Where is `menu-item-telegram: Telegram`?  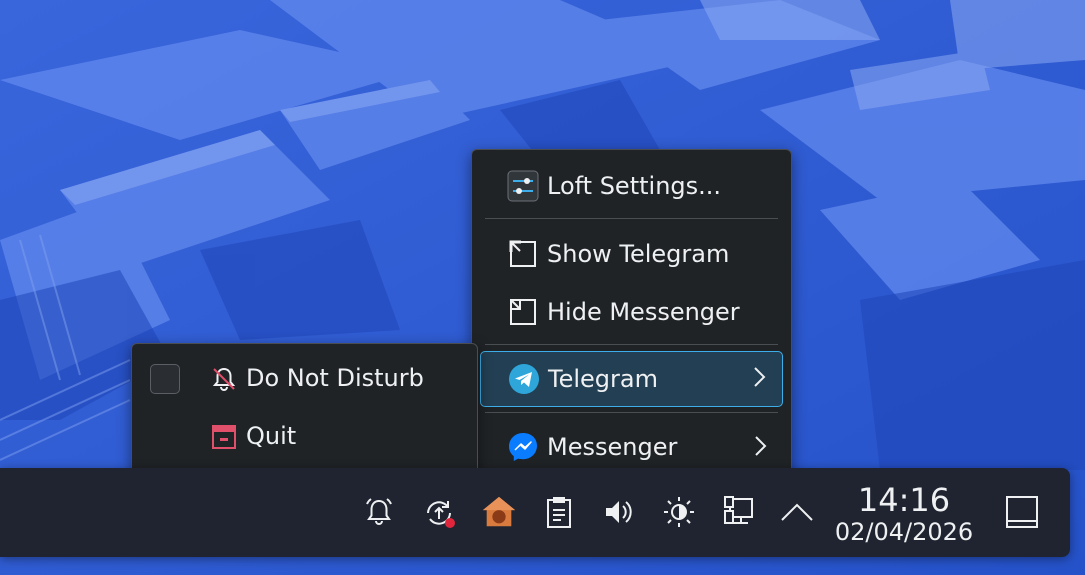
menu-item-telegram: Telegram is located at coordinates (631, 379).